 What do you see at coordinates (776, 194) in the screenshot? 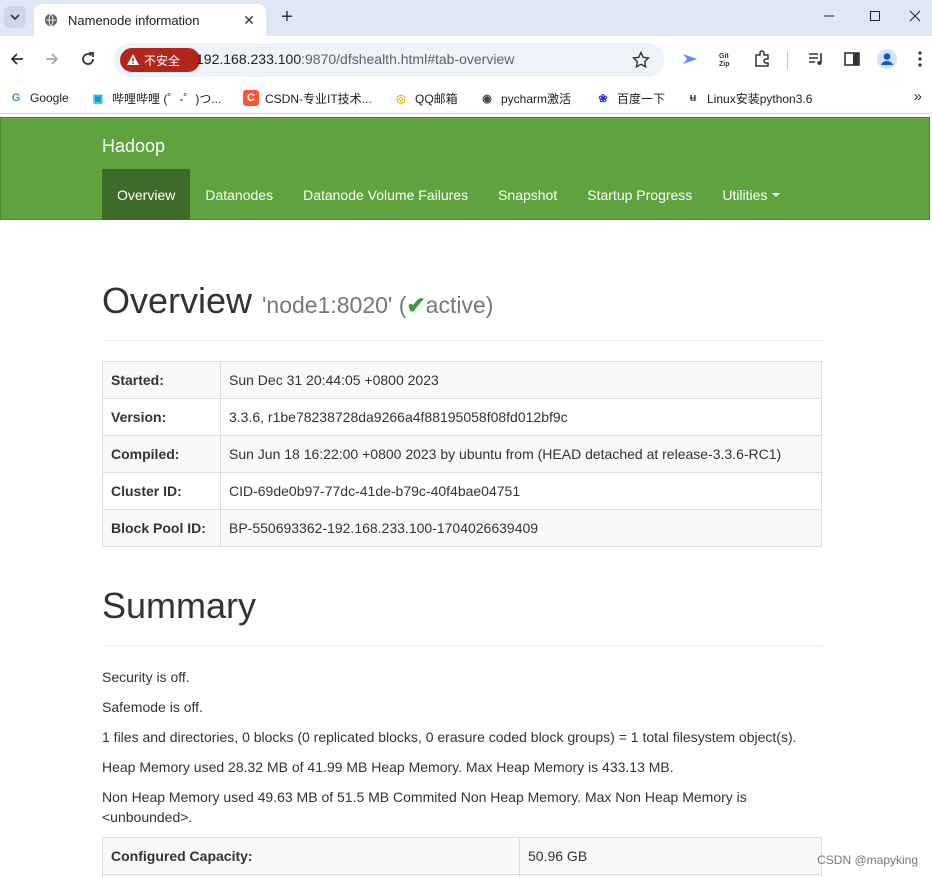
I see `caret-down-icon` at bounding box center [776, 194].